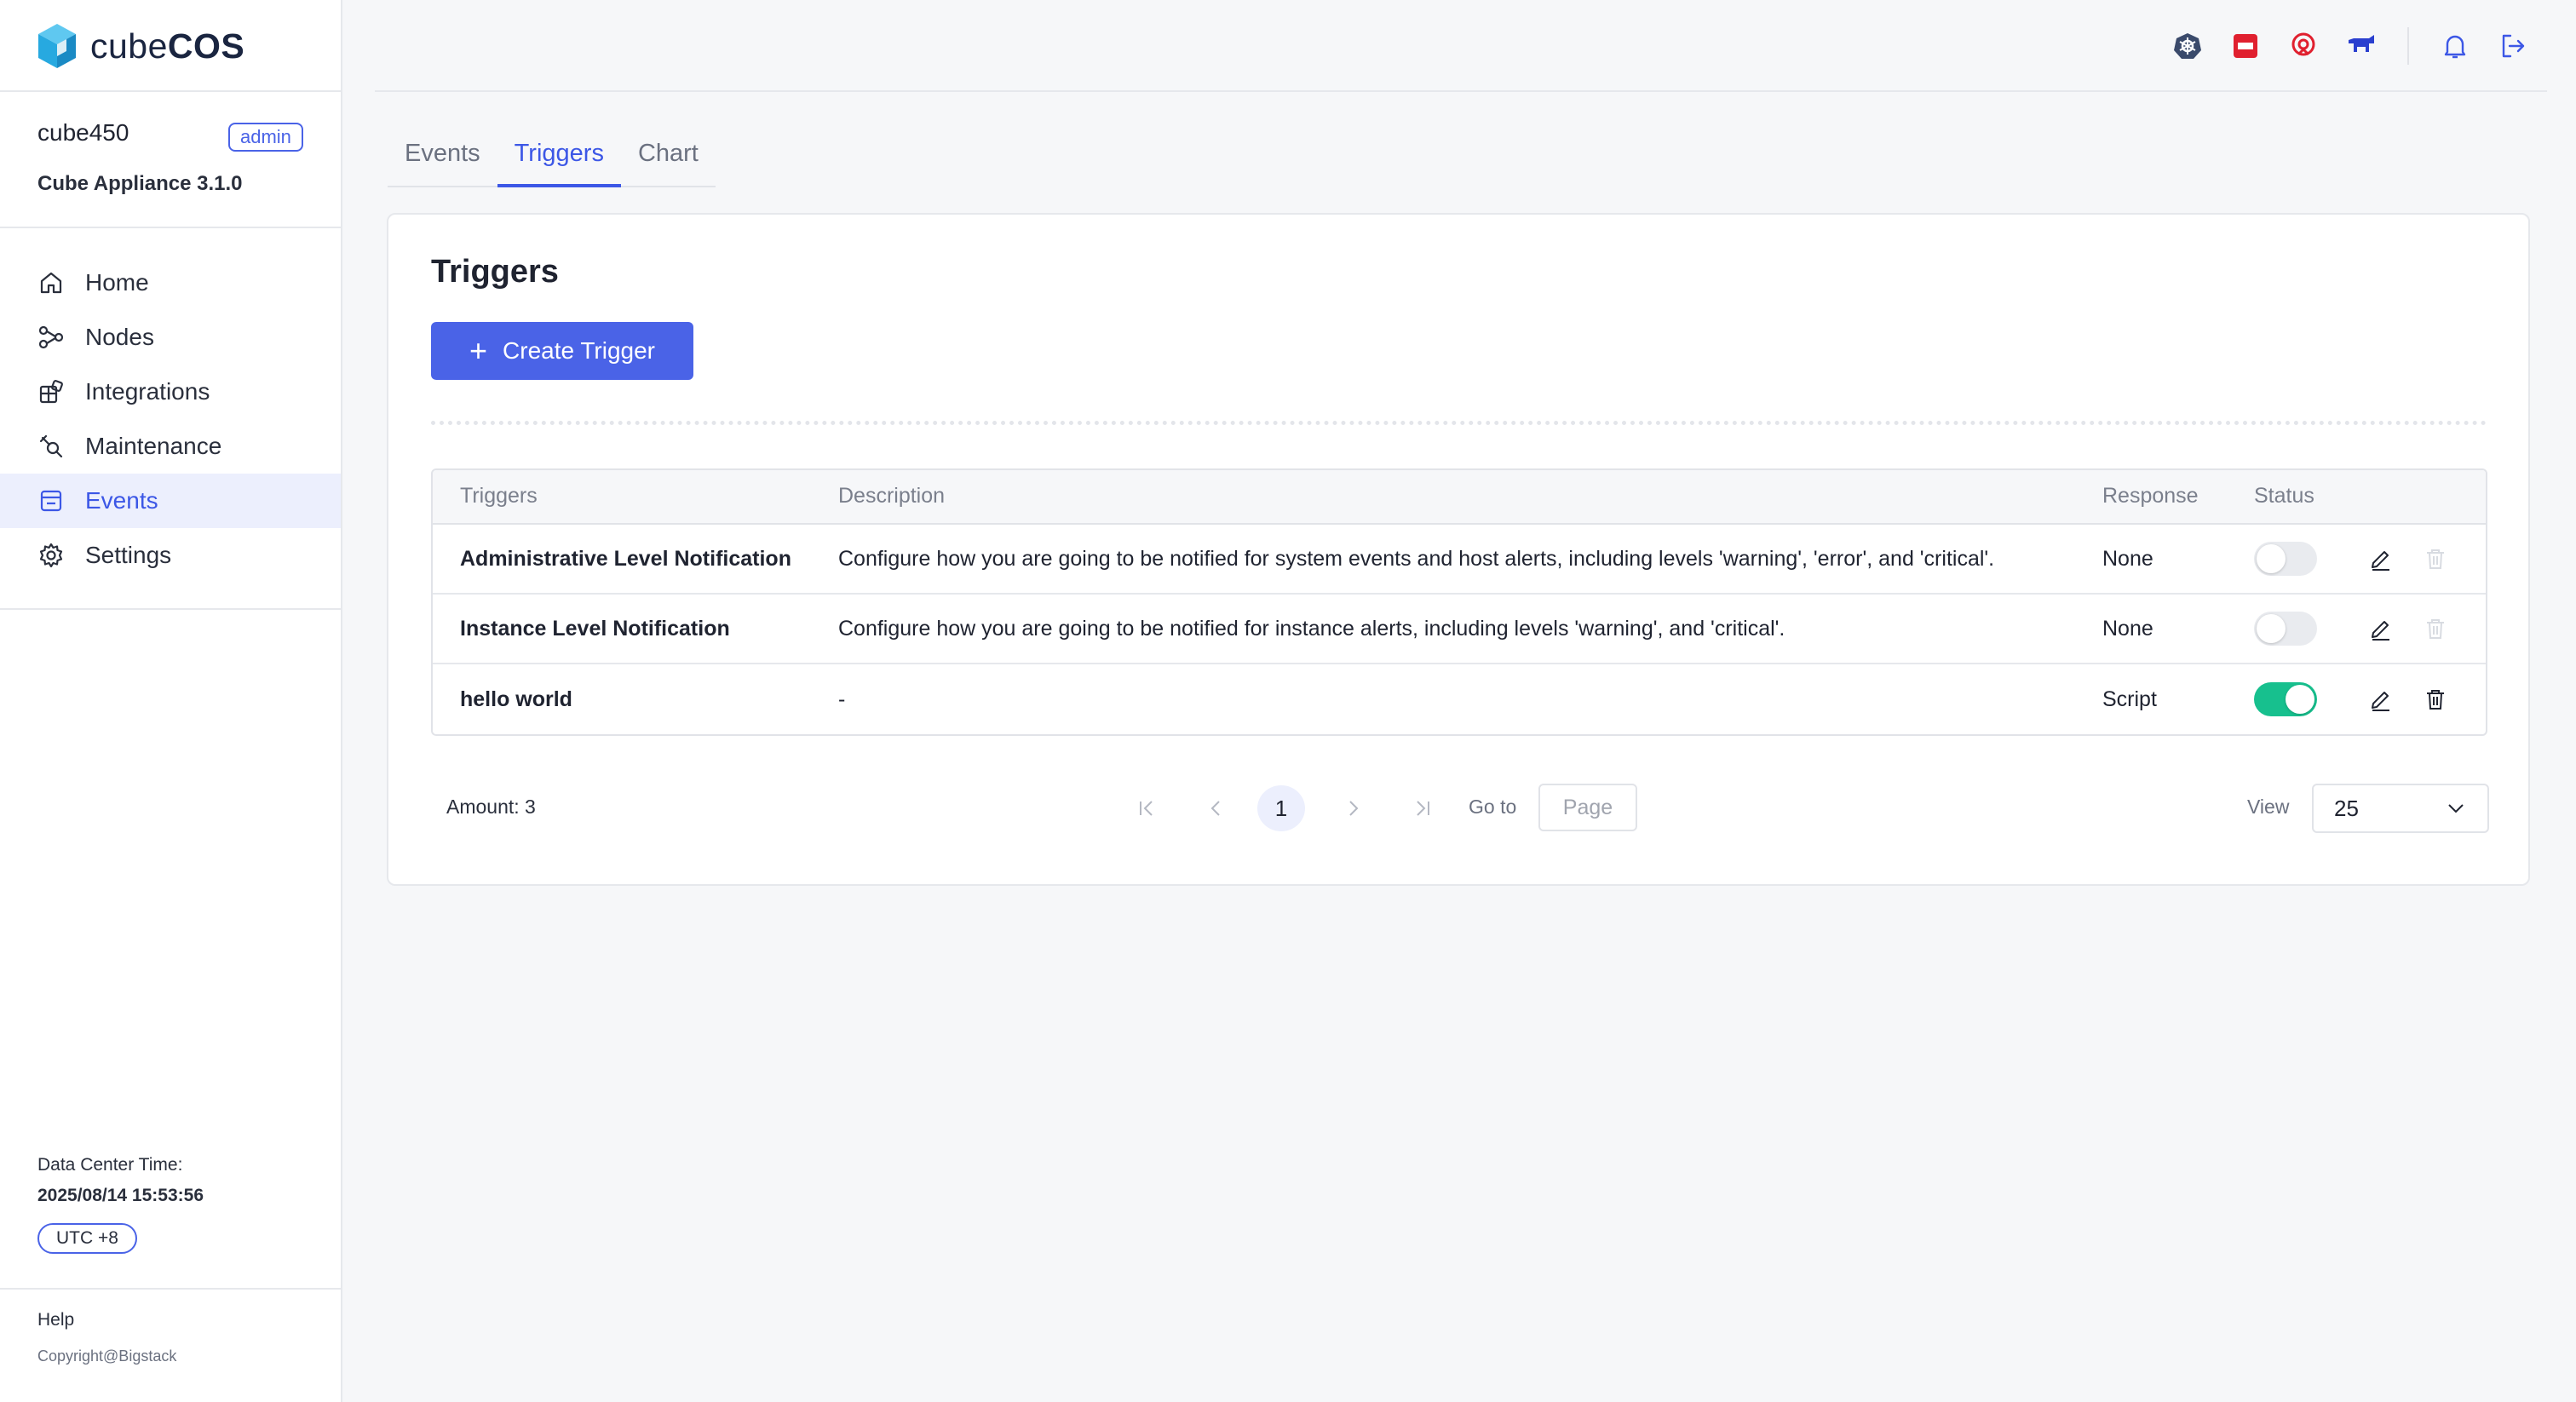 The image size is (2576, 1402). What do you see at coordinates (1460, 497) in the screenshot?
I see `table-header: Triggers Description Response Status` at bounding box center [1460, 497].